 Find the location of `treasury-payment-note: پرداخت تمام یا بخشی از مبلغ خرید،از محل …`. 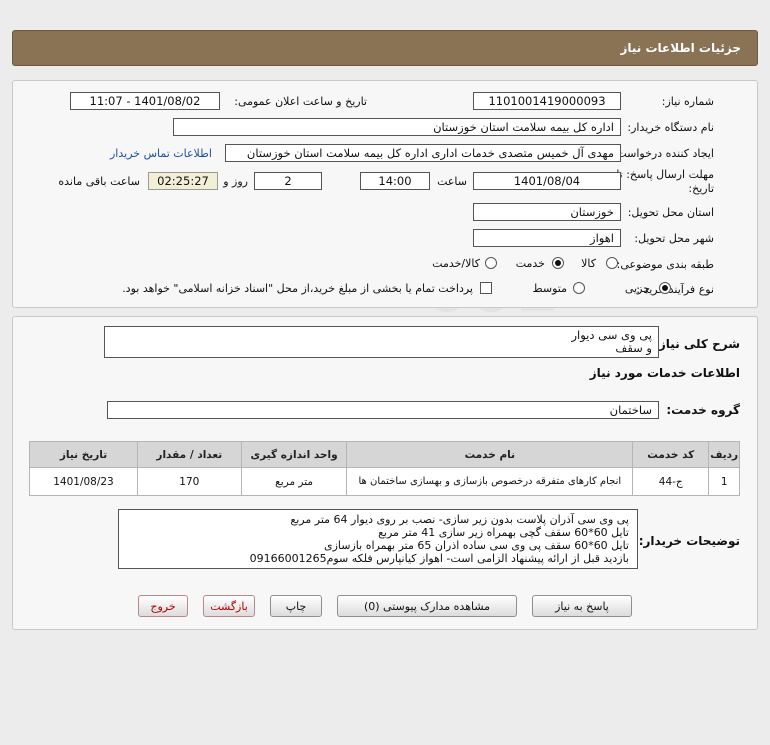

treasury-payment-note: پرداخت تمام یا بخشی از مبلغ خرید،از محل … is located at coordinates (297, 288).